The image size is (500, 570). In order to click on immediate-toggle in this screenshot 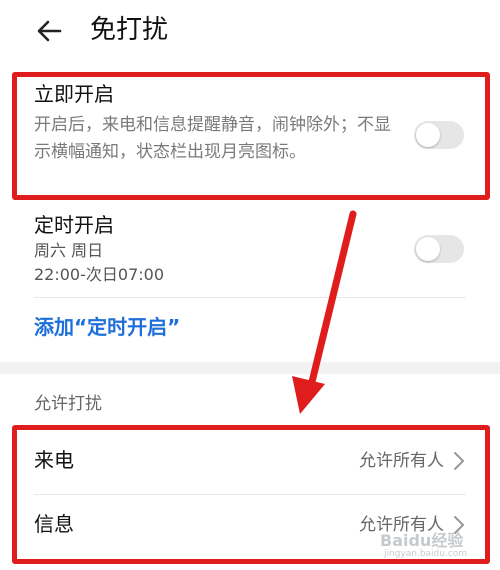, I will do `click(439, 135)`.